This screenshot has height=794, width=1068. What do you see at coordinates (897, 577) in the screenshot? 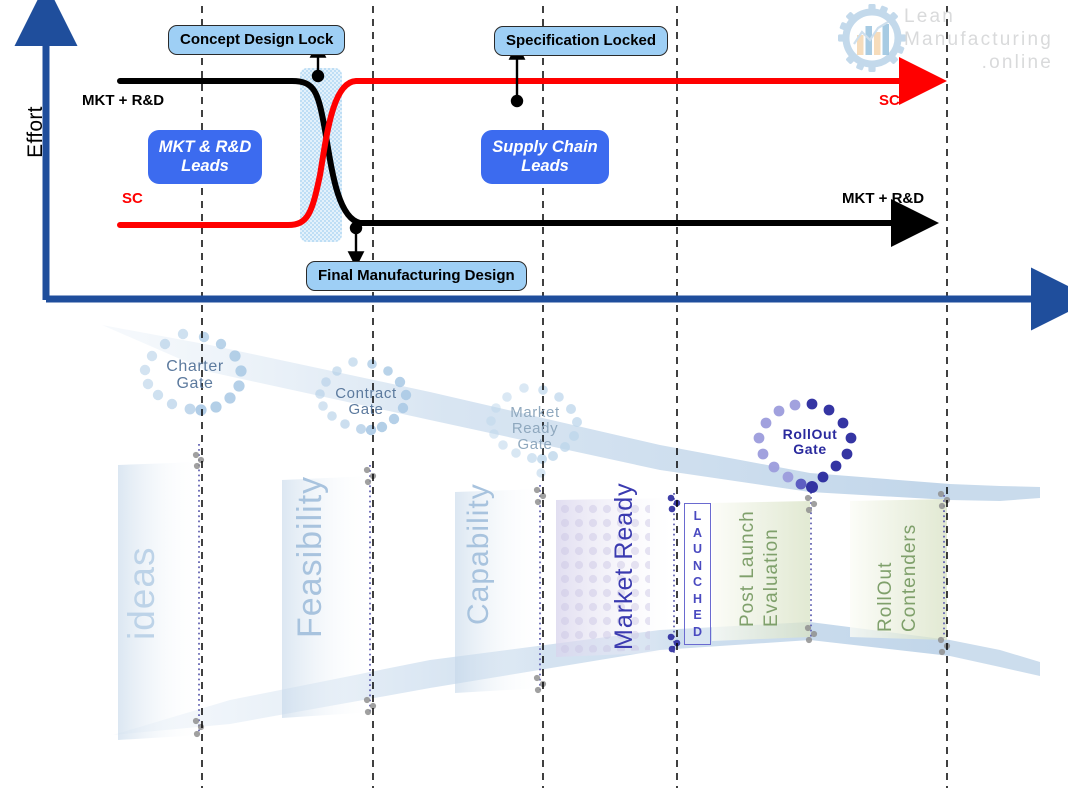
I see `stage-label-rollout-contenders: RollOut Contenders` at bounding box center [897, 577].